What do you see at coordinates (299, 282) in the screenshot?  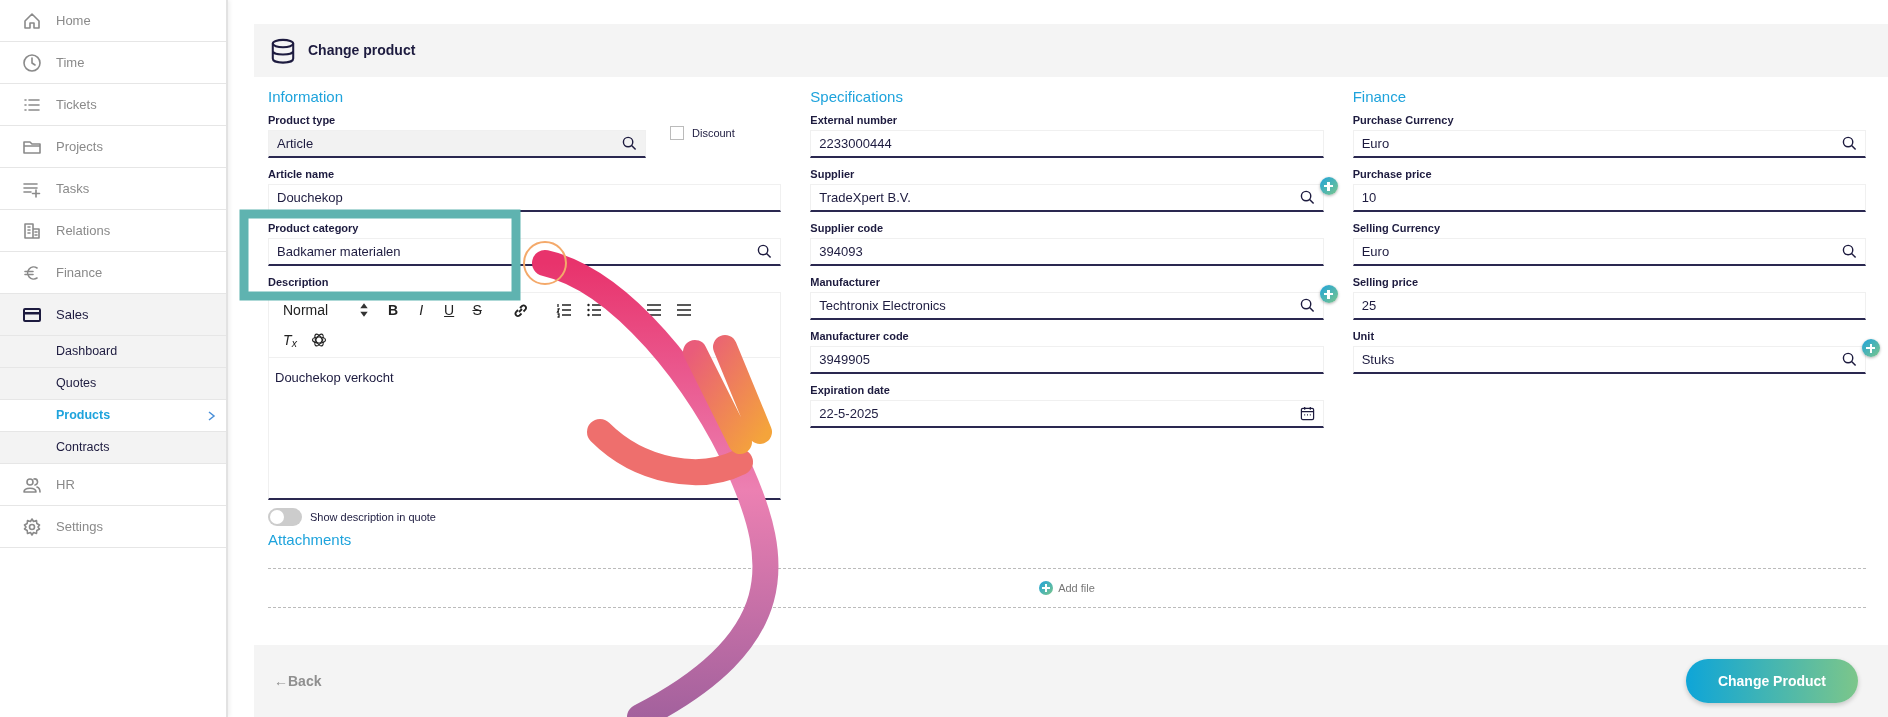 I see `field-label: Description` at bounding box center [299, 282].